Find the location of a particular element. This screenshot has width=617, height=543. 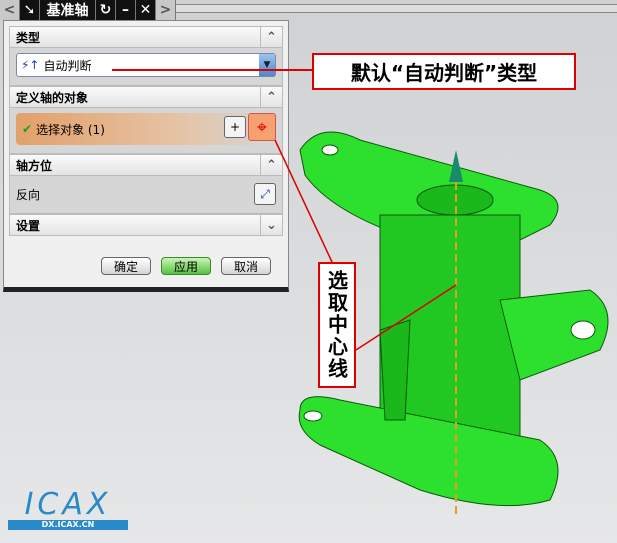

icax-logo: ICAX DX.ICAX.CN is located at coordinates (68, 512).